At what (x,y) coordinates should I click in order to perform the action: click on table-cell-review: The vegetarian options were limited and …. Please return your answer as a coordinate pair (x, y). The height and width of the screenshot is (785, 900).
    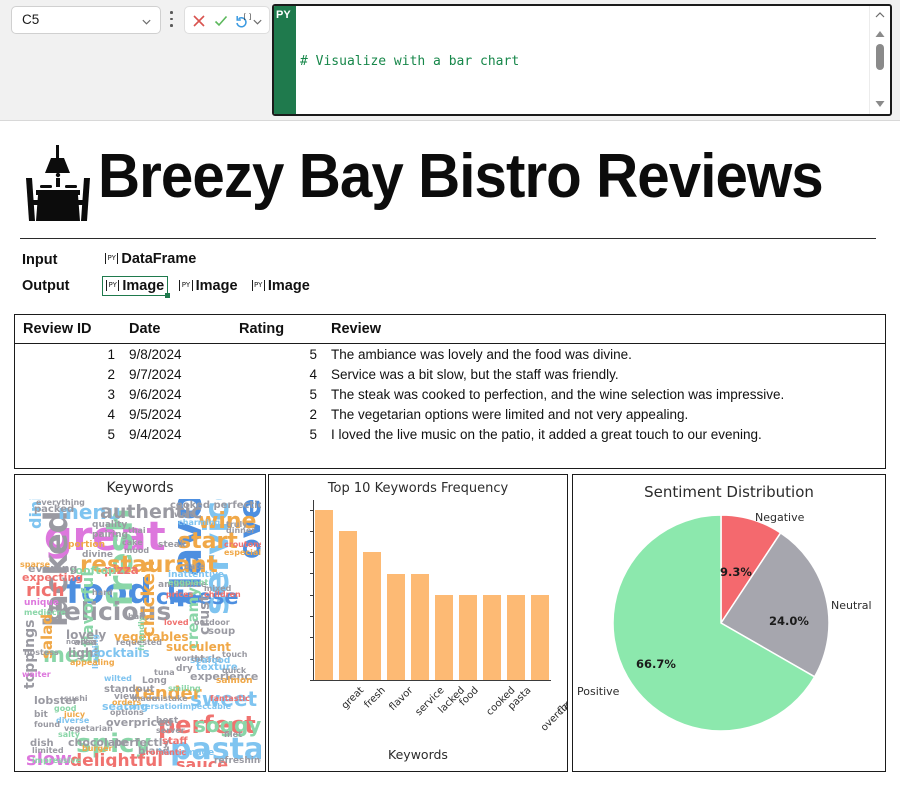
    Looking at the image, I should click on (510, 414).